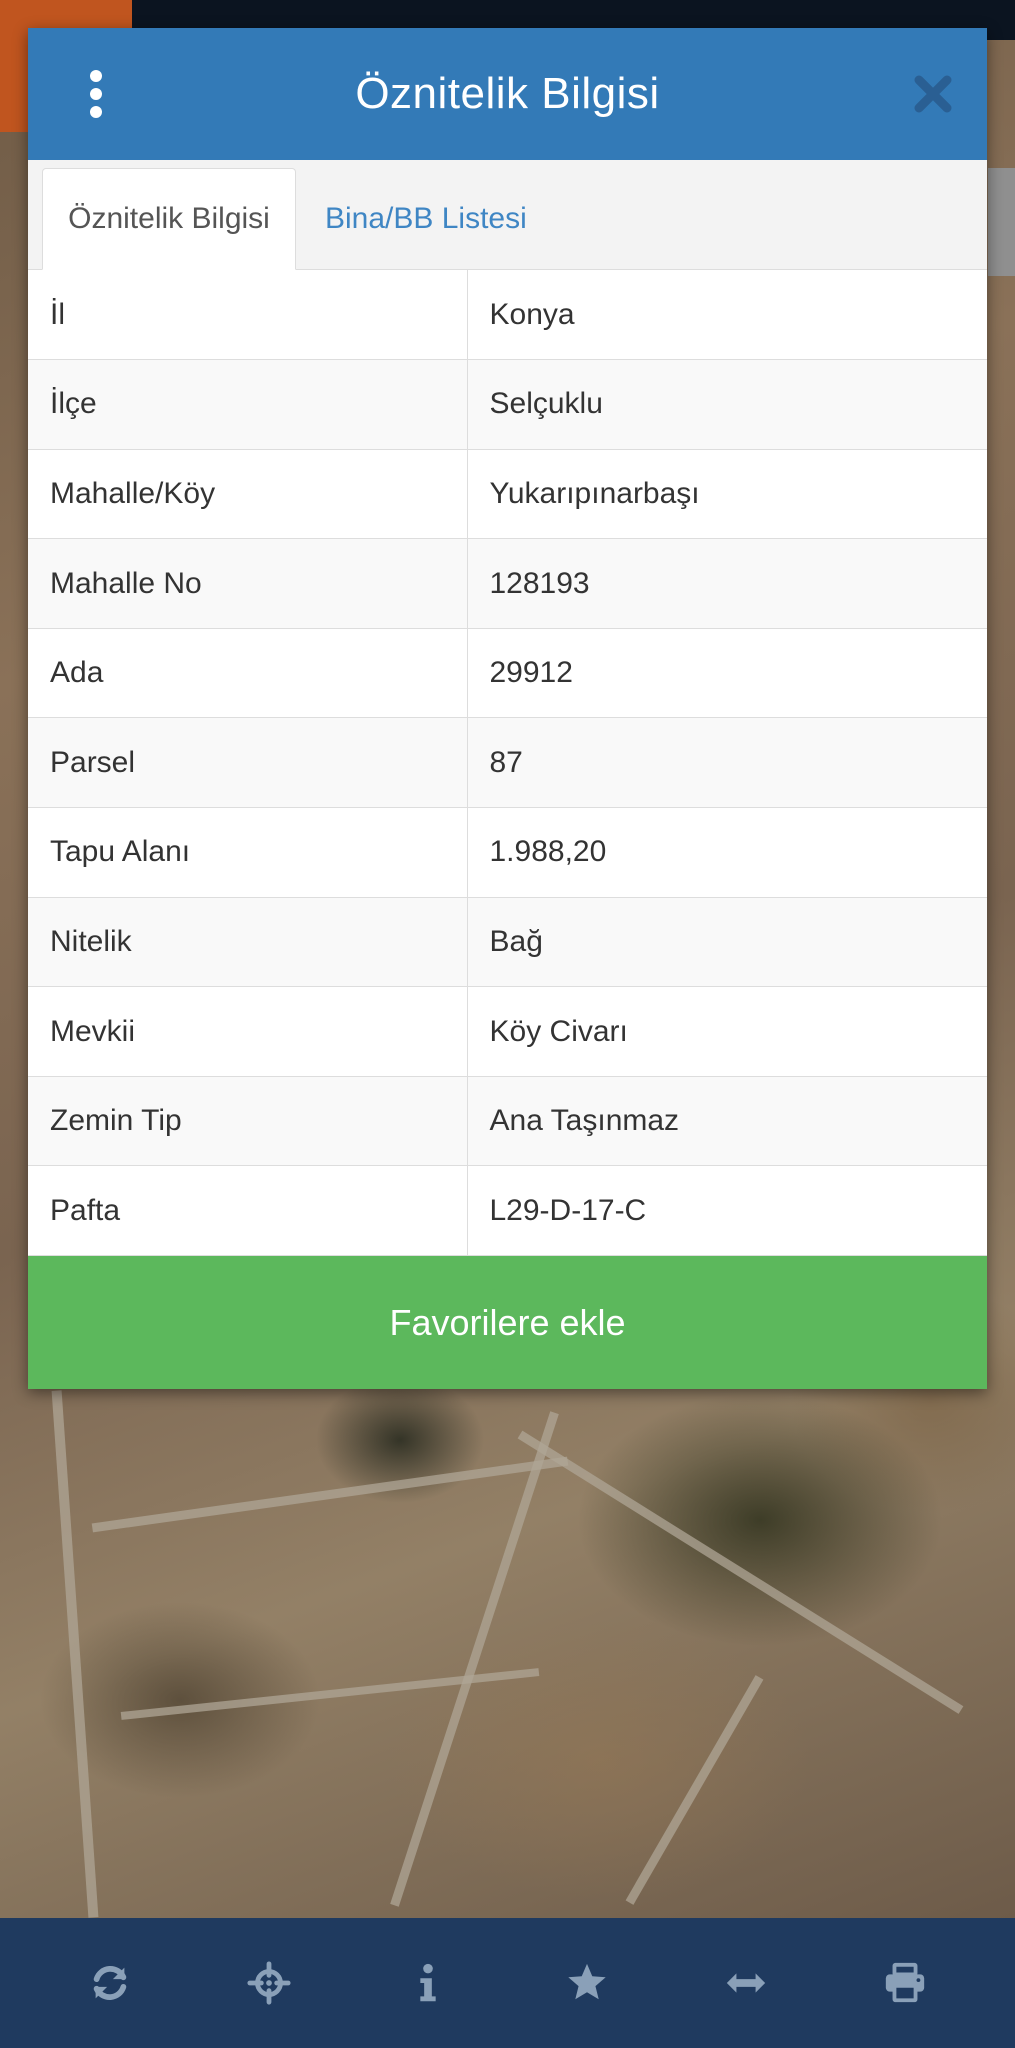  I want to click on attribute-key: Tapu Alanı, so click(248, 852).